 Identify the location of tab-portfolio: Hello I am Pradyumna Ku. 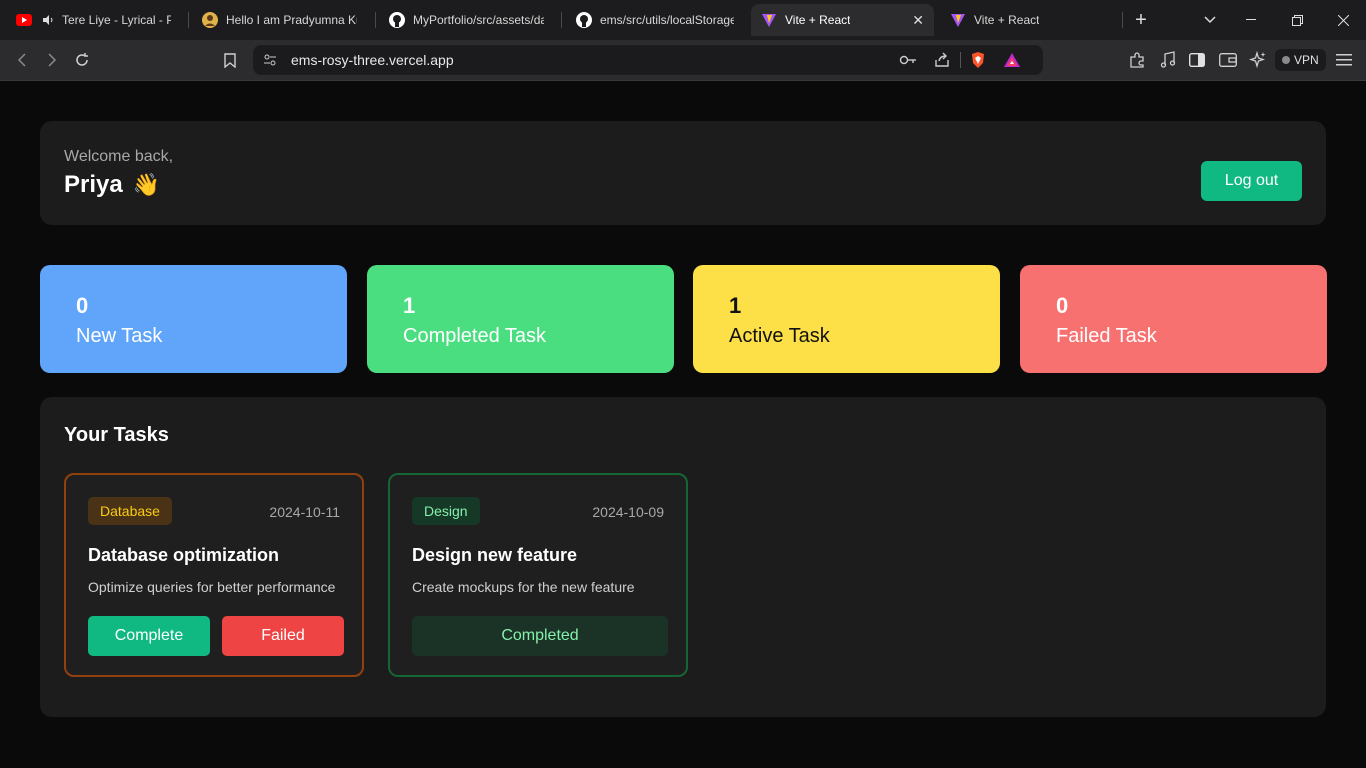
(279, 20).